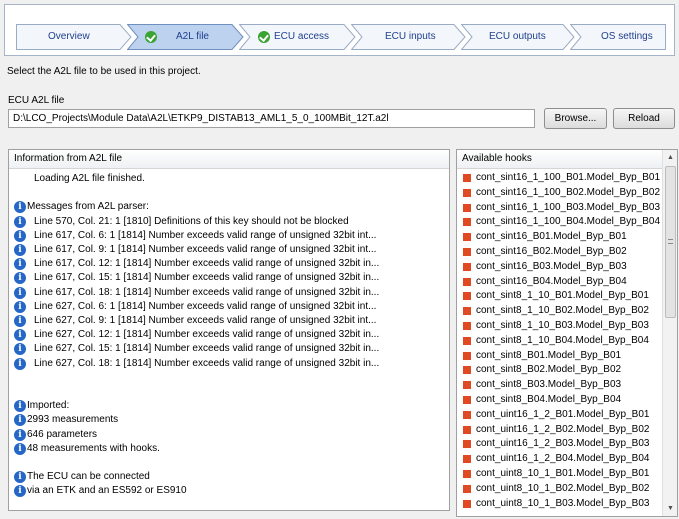  Describe the element at coordinates (551, 237) in the screenshot. I see `hook-item-label: cont_sint16_B01.Model_Byp_B01` at that location.